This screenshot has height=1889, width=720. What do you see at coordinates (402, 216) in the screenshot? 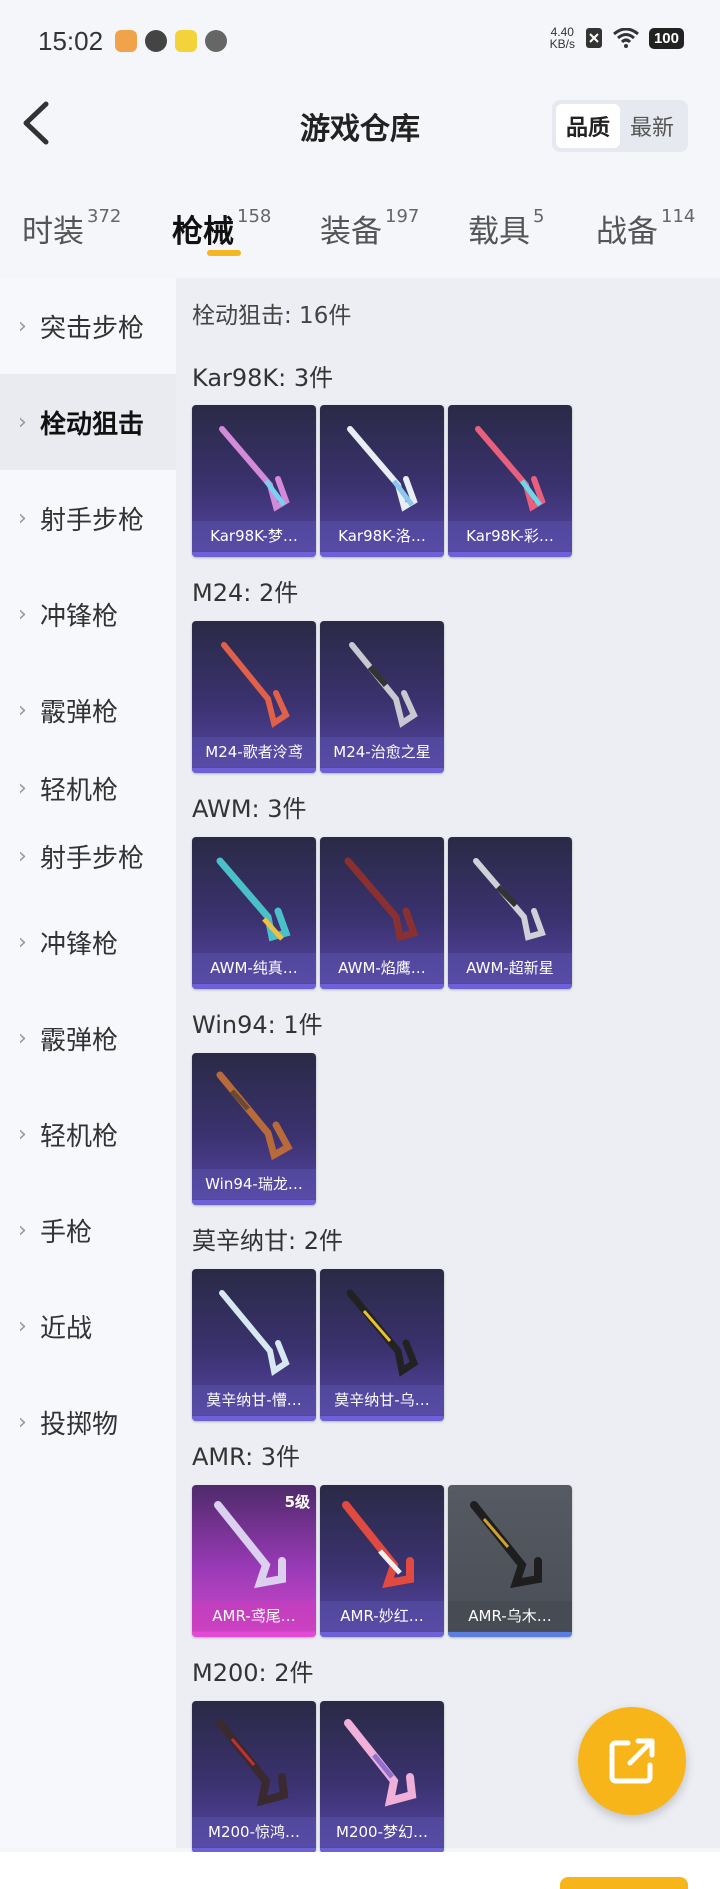
I see `tab-count: 197` at bounding box center [402, 216].